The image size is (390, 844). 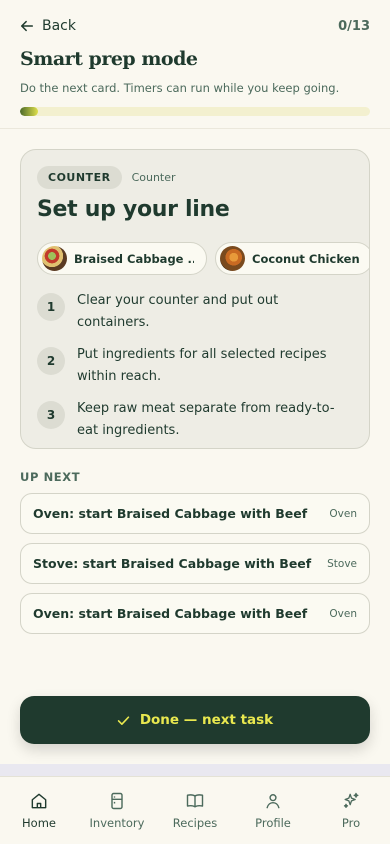 I want to click on tab-home: Home, so click(x=39, y=810).